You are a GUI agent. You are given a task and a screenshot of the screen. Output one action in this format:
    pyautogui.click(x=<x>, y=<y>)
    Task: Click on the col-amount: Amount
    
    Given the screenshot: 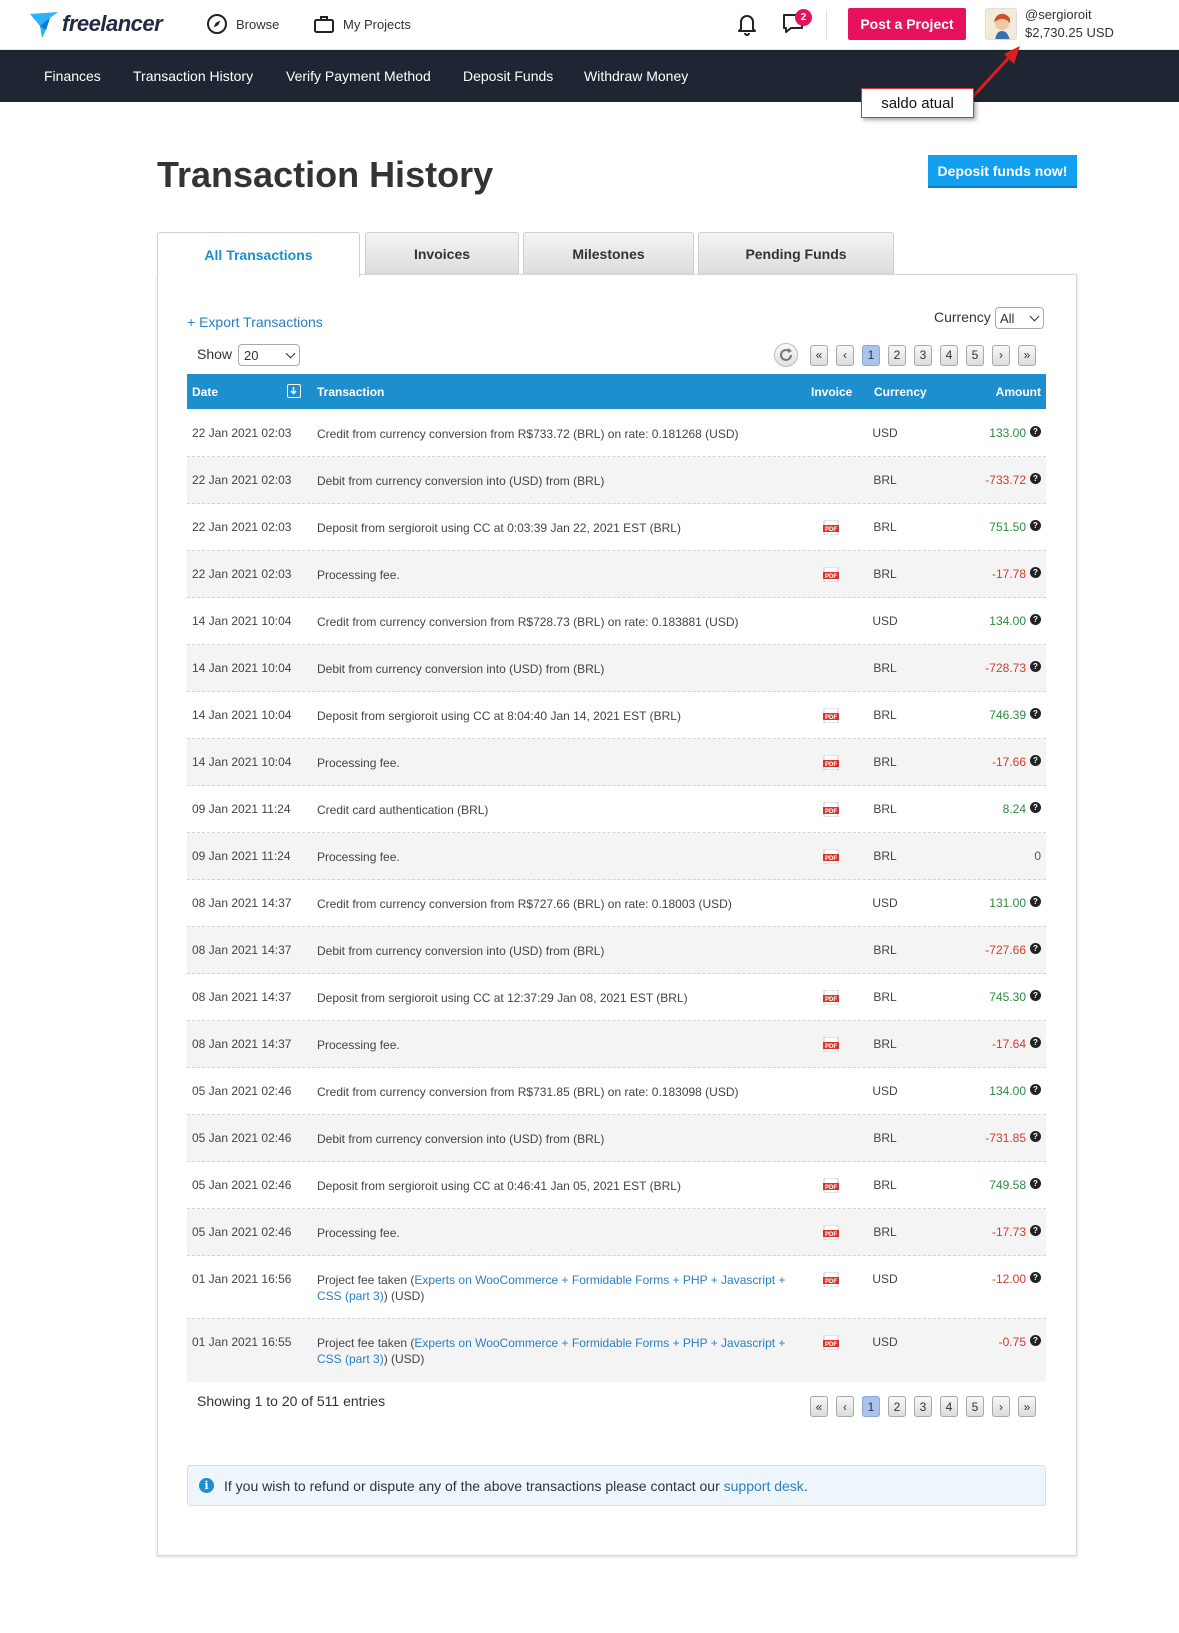 What is the action you would take?
    pyautogui.click(x=1018, y=392)
    